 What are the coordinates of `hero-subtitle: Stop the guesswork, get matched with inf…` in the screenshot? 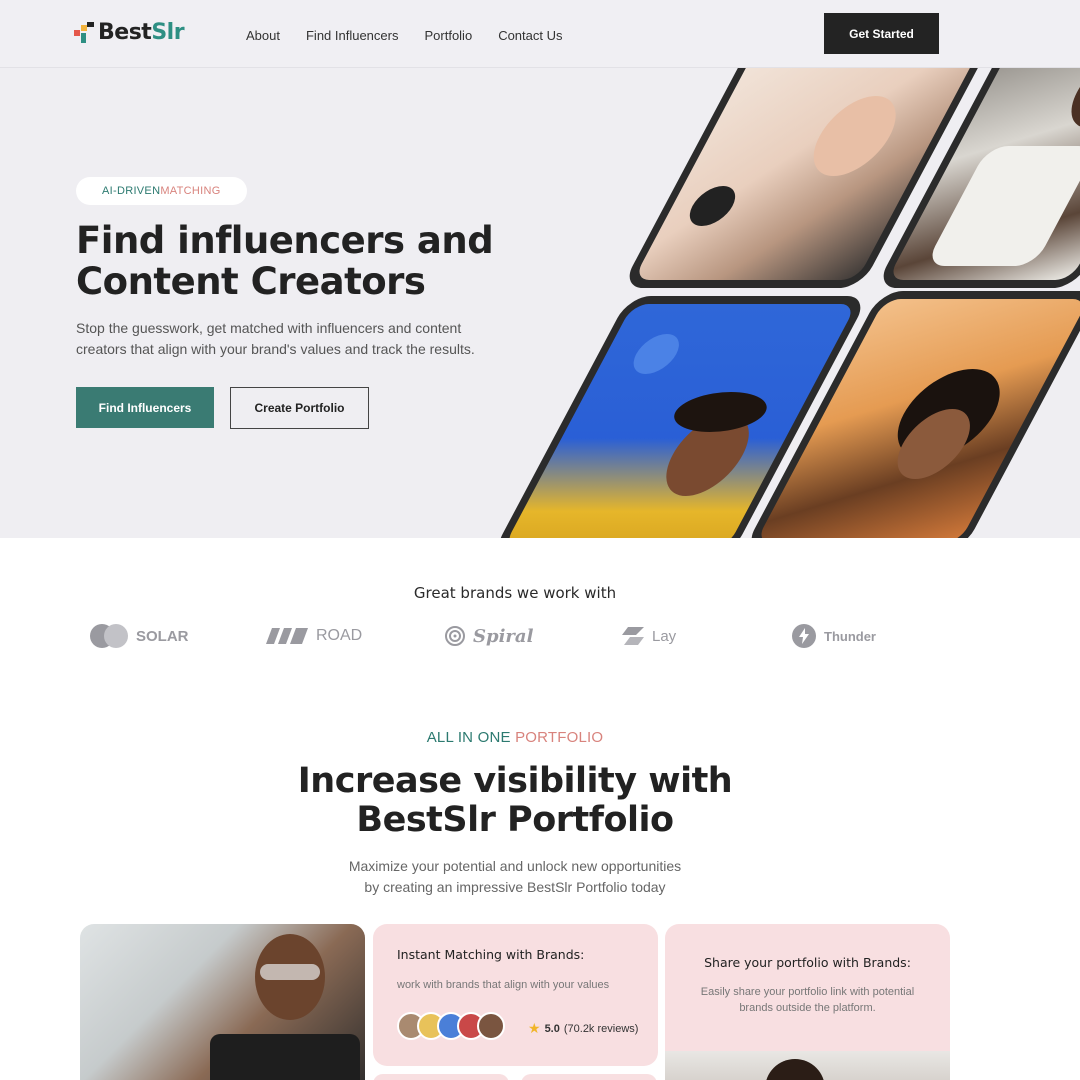 It's located at (275, 338).